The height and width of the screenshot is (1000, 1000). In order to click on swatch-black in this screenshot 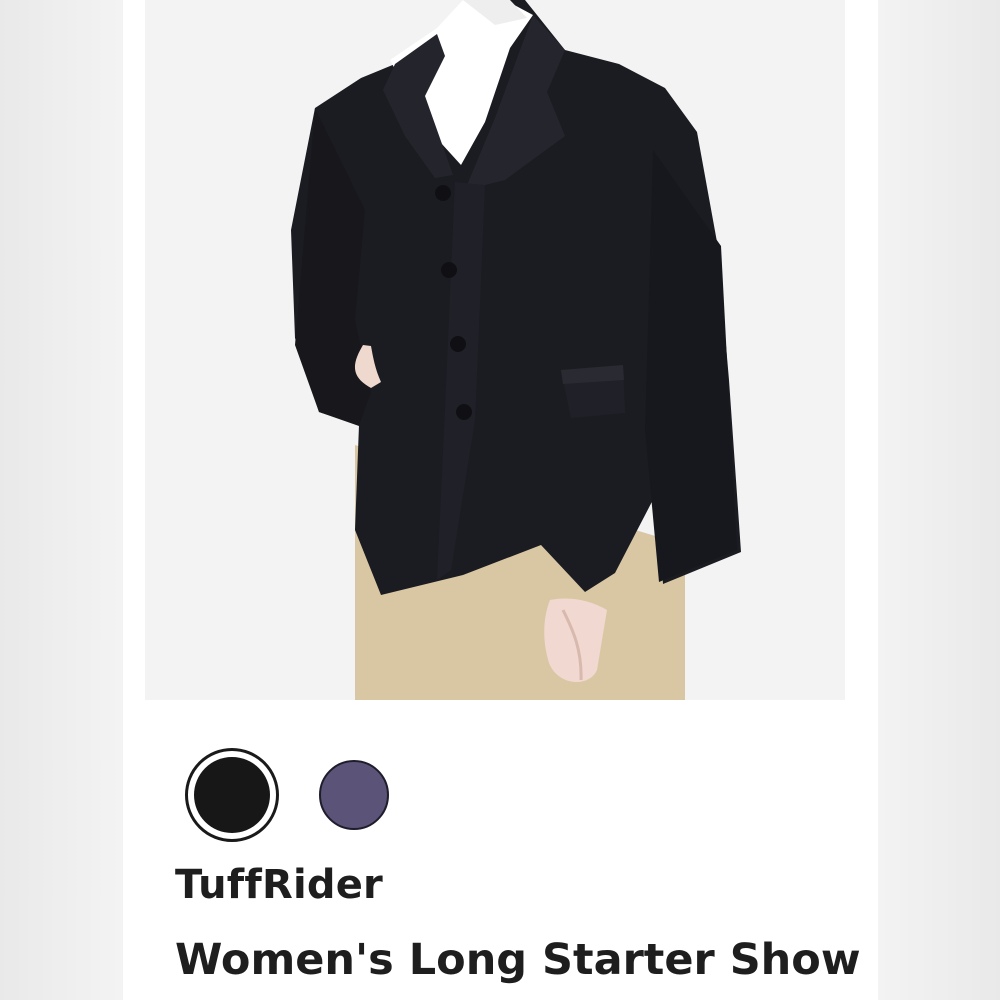, I will do `click(232, 795)`.